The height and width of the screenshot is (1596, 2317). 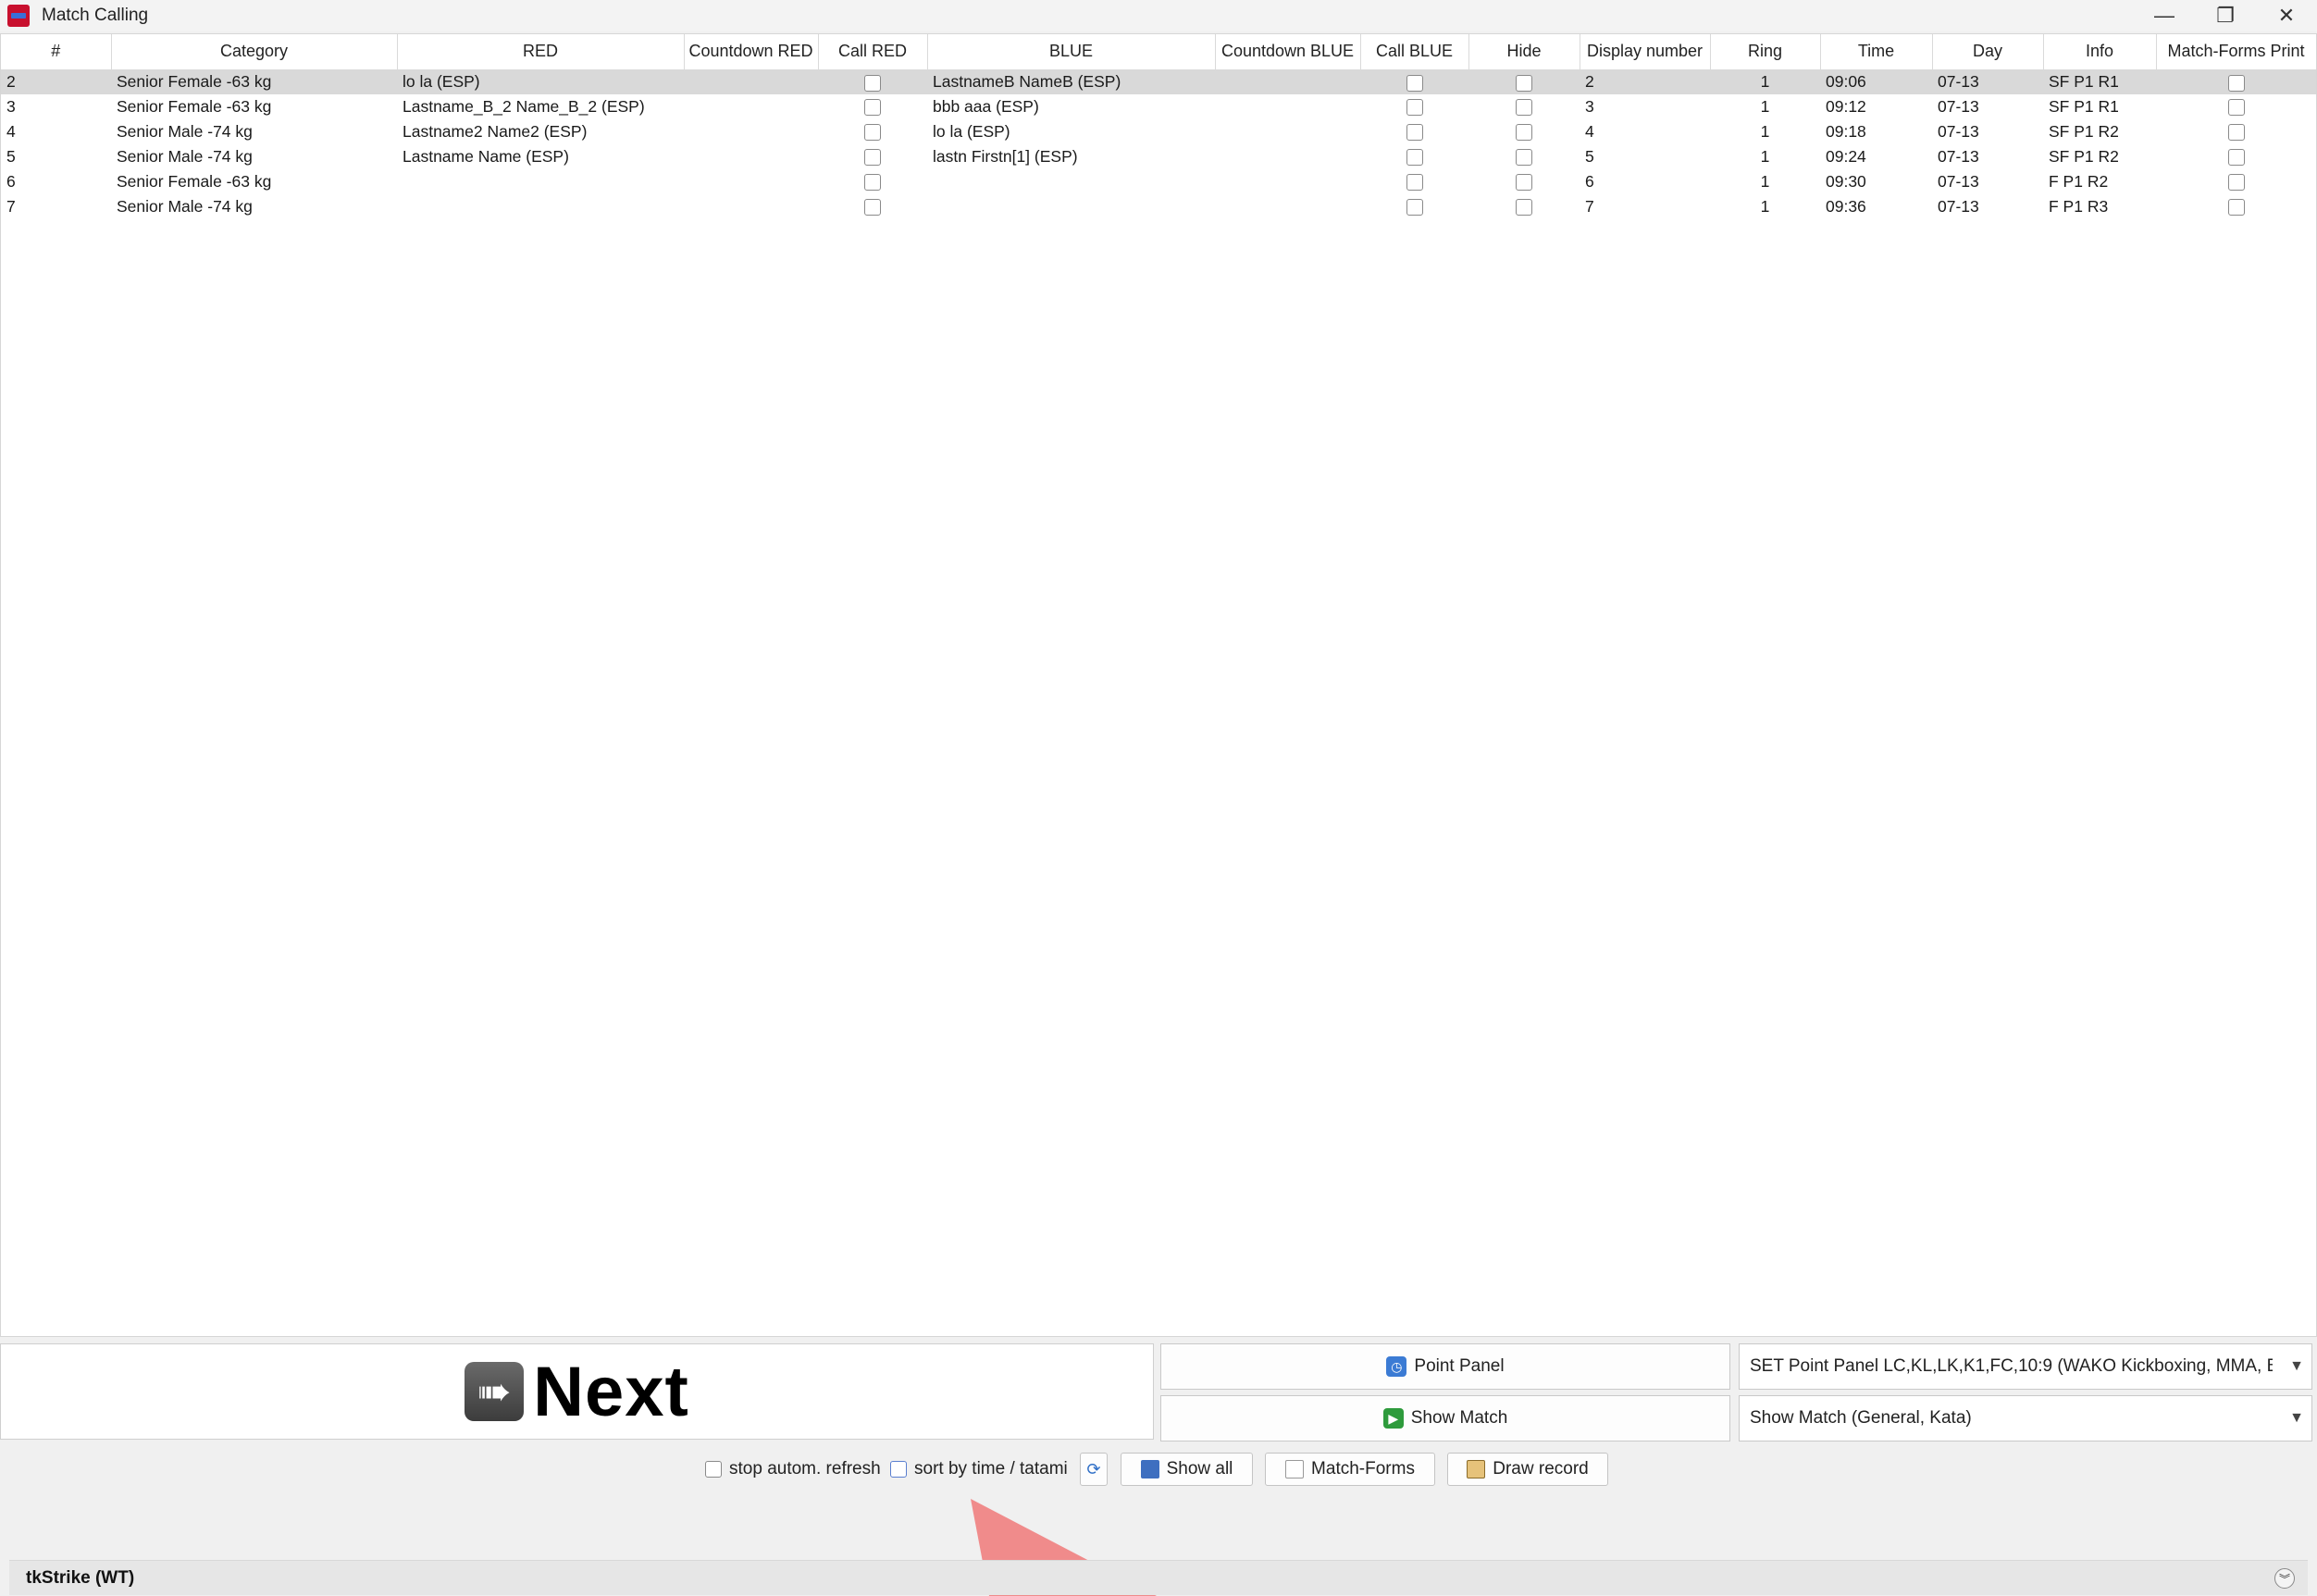 What do you see at coordinates (185, 131) in the screenshot?
I see `row-category: Senior Male -74 kg` at bounding box center [185, 131].